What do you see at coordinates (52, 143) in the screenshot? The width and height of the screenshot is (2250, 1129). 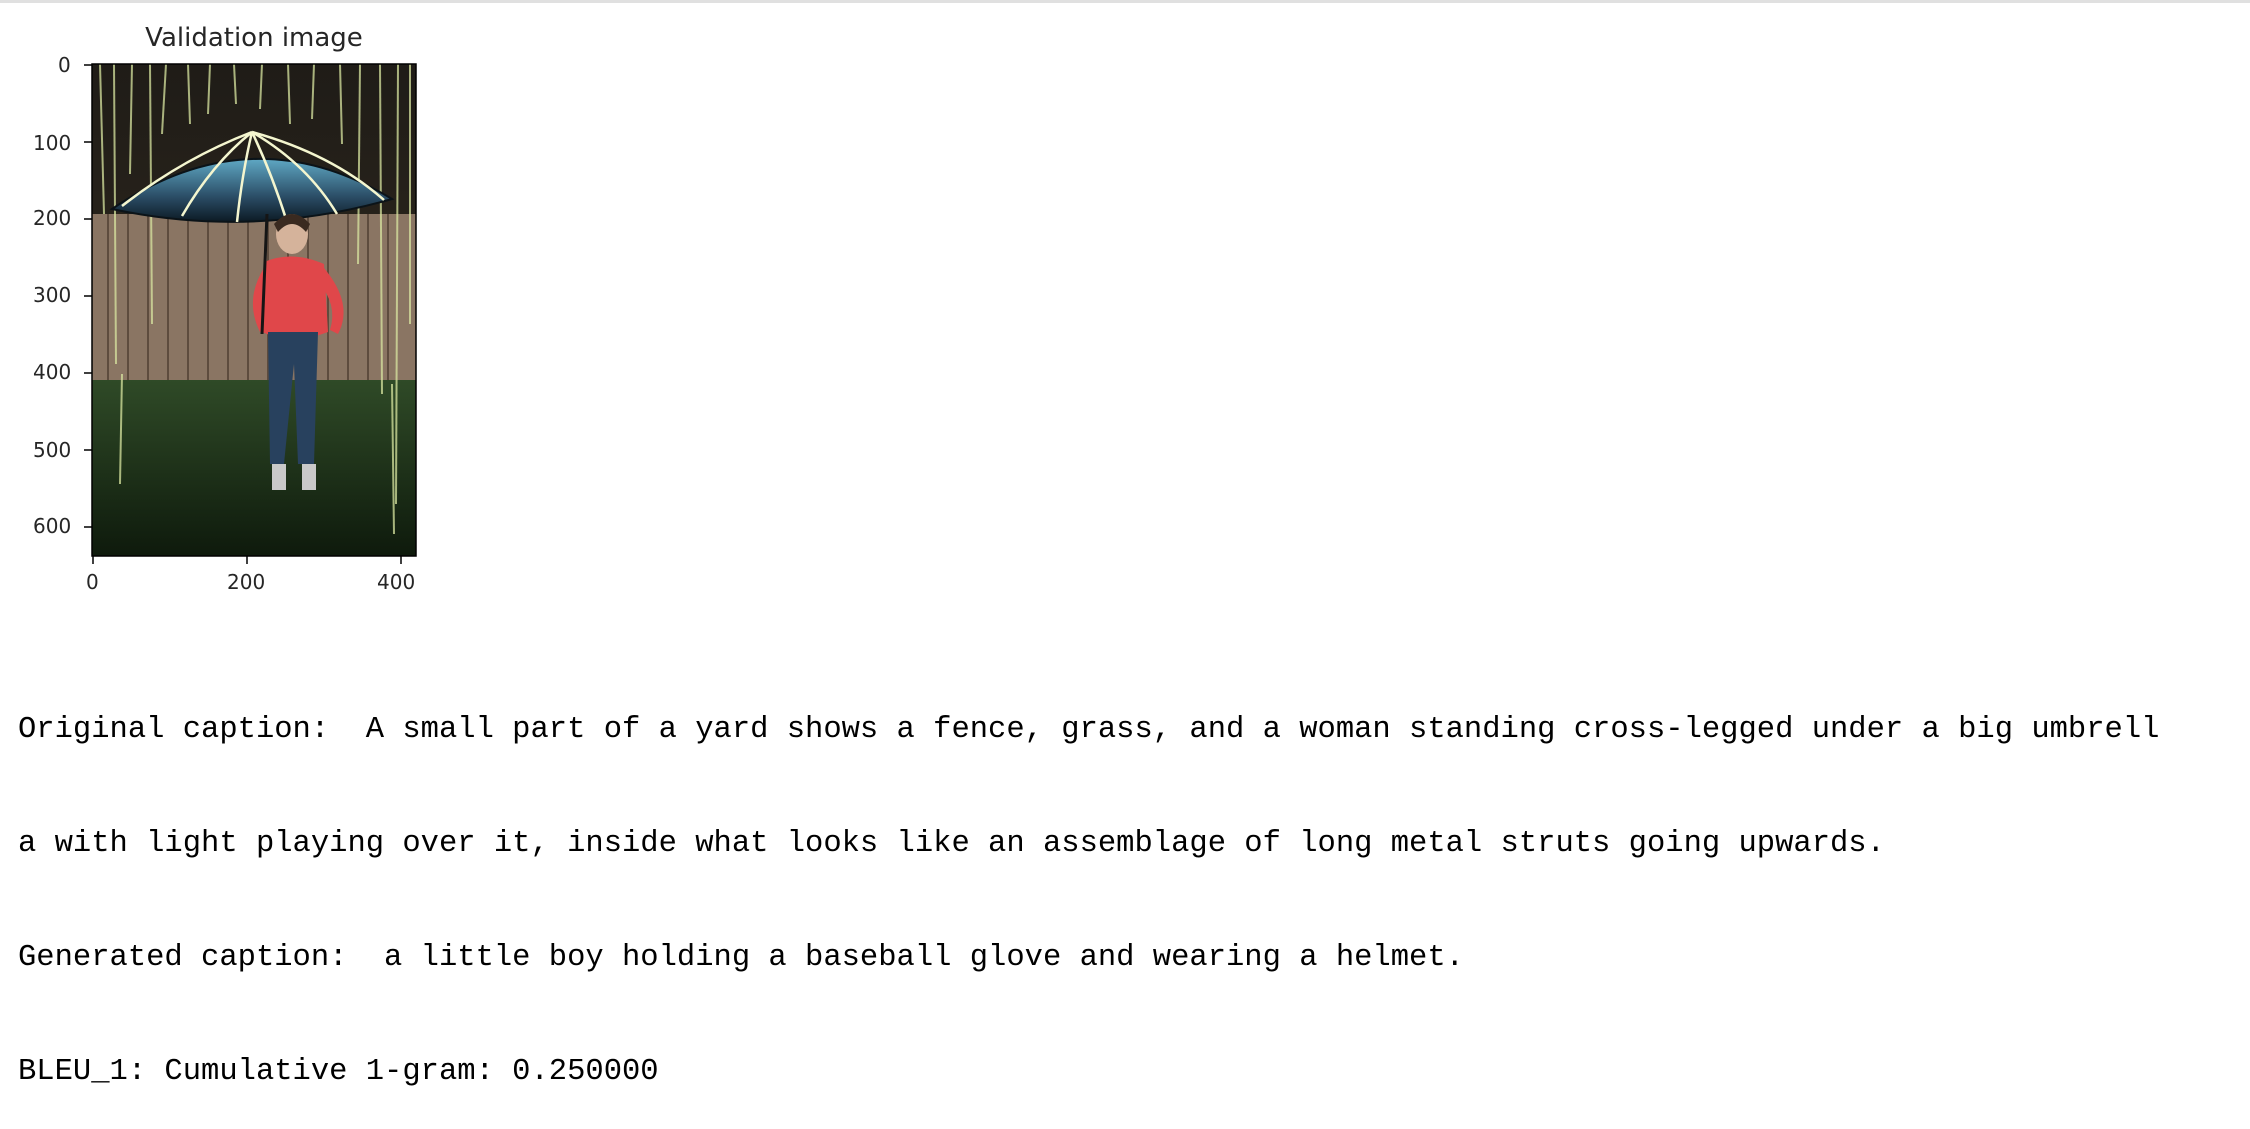 I see `y-tick-label: 100` at bounding box center [52, 143].